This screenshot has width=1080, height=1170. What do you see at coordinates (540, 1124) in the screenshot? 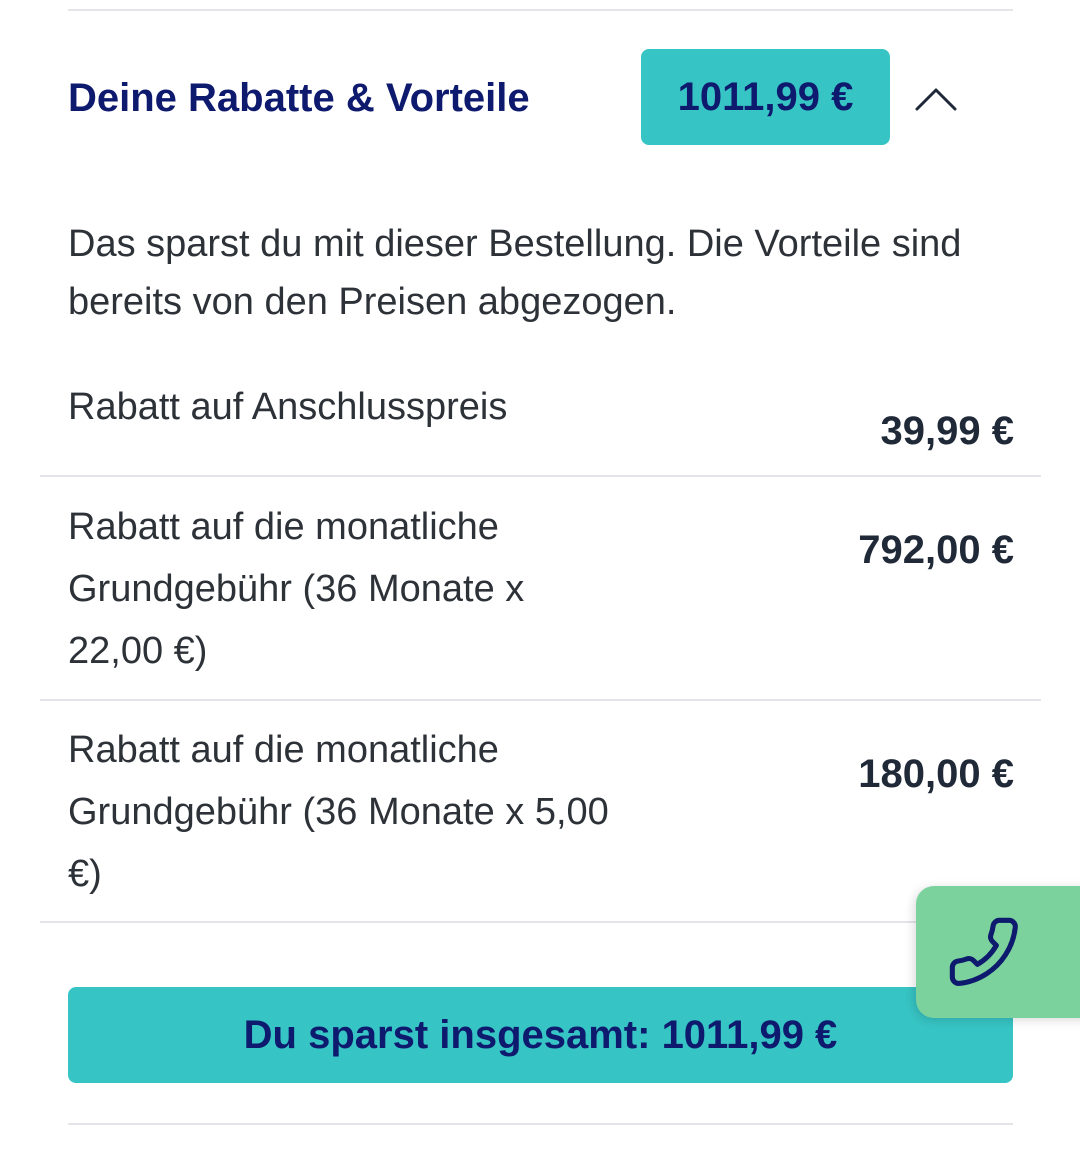
I see `bottom-divider` at bounding box center [540, 1124].